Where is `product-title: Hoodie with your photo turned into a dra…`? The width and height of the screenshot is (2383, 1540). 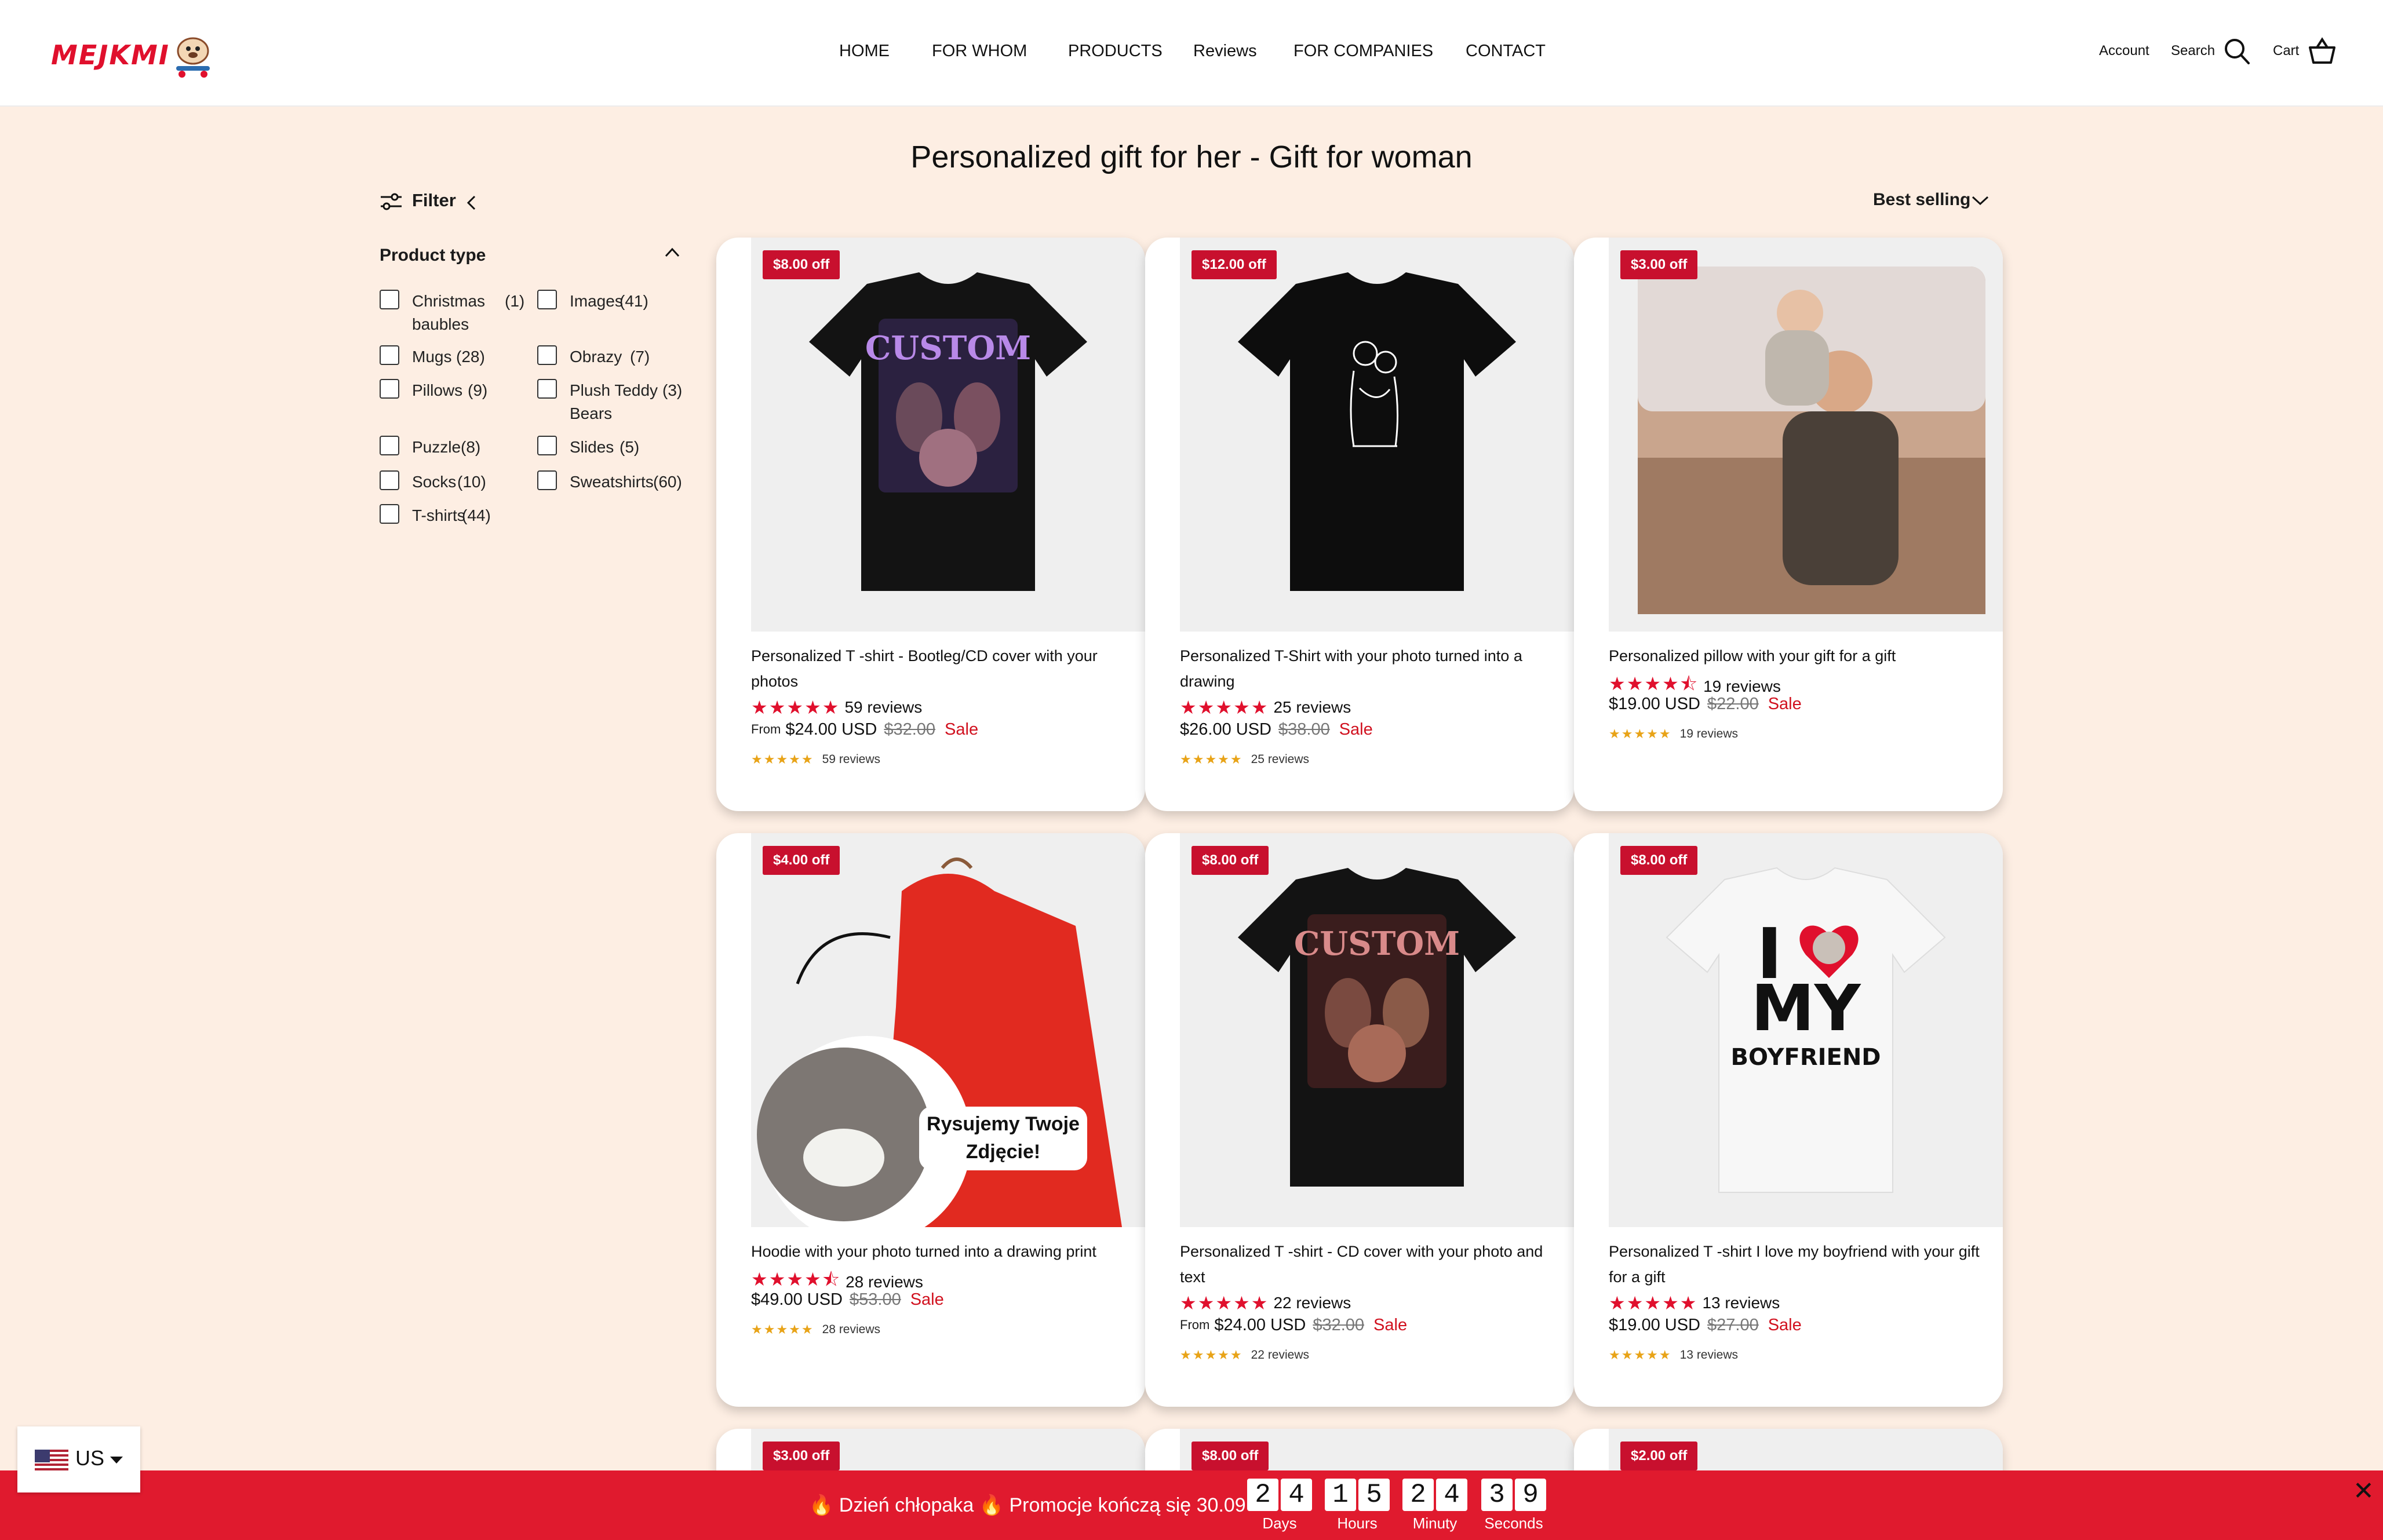
product-title: Hoodie with your photo turned into a dra… is located at coordinates (937, 1251).